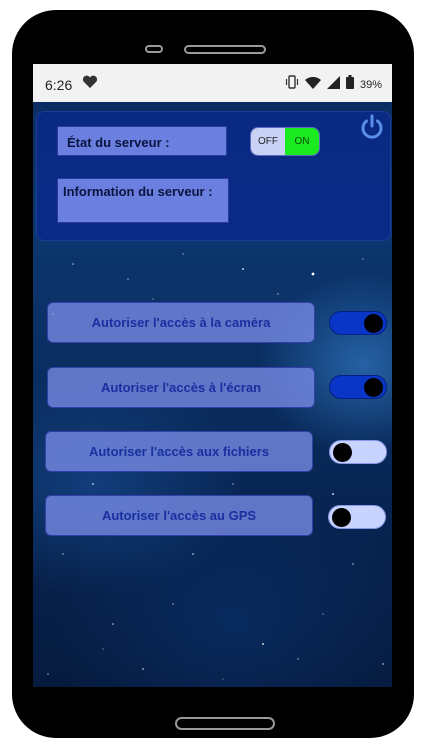 The image size is (422, 746). What do you see at coordinates (181, 322) in the screenshot?
I see `camera-access-button: Autoriser l'accès à la caméra` at bounding box center [181, 322].